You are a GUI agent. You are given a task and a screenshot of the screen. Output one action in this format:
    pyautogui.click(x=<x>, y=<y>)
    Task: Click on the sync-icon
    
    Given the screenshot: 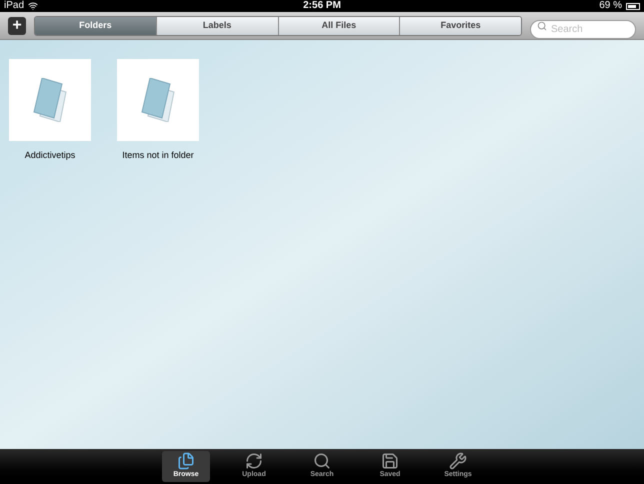 What is the action you would take?
    pyautogui.click(x=254, y=461)
    